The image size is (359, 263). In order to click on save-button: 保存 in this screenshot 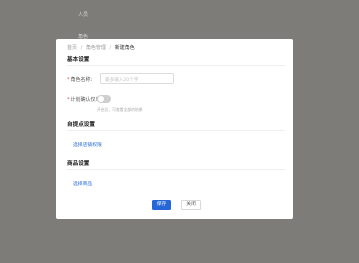, I will do `click(161, 205)`.